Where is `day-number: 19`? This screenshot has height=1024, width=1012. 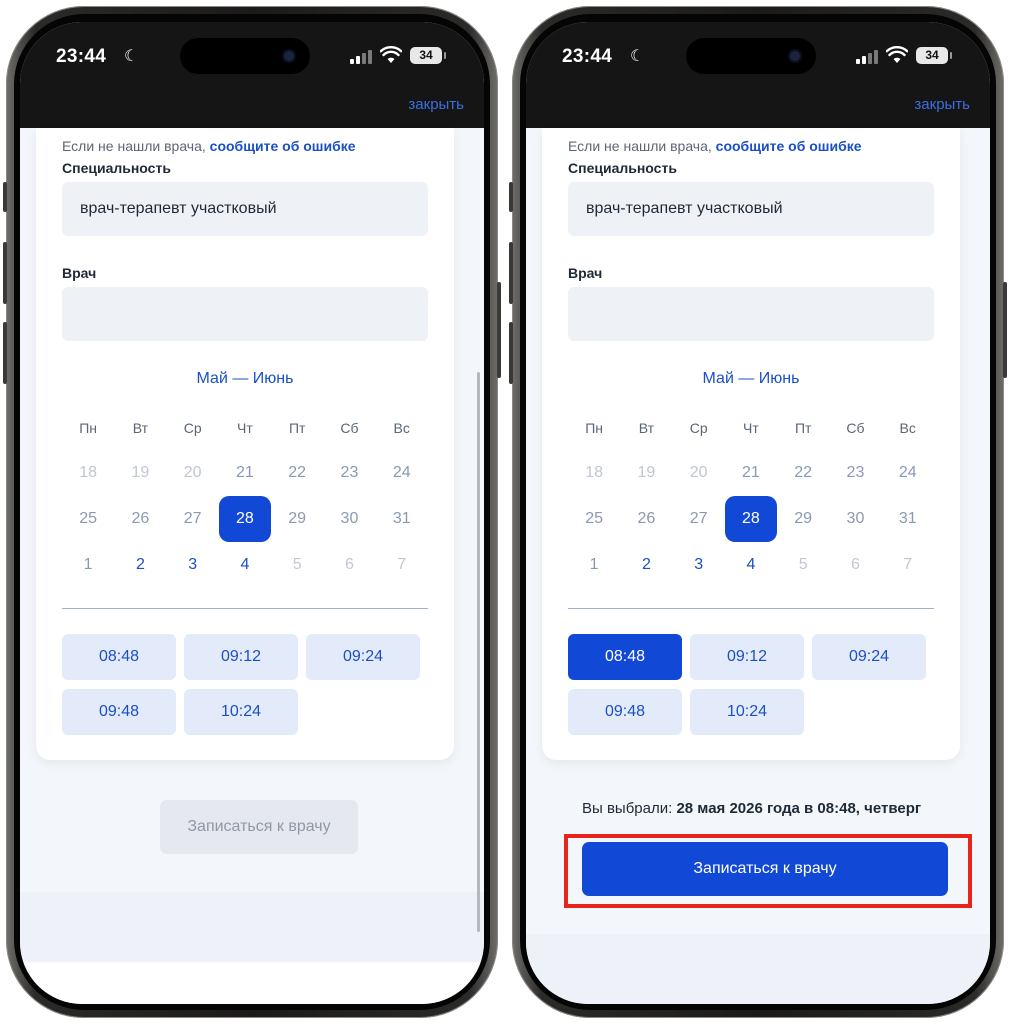
day-number: 19 is located at coordinates (646, 472).